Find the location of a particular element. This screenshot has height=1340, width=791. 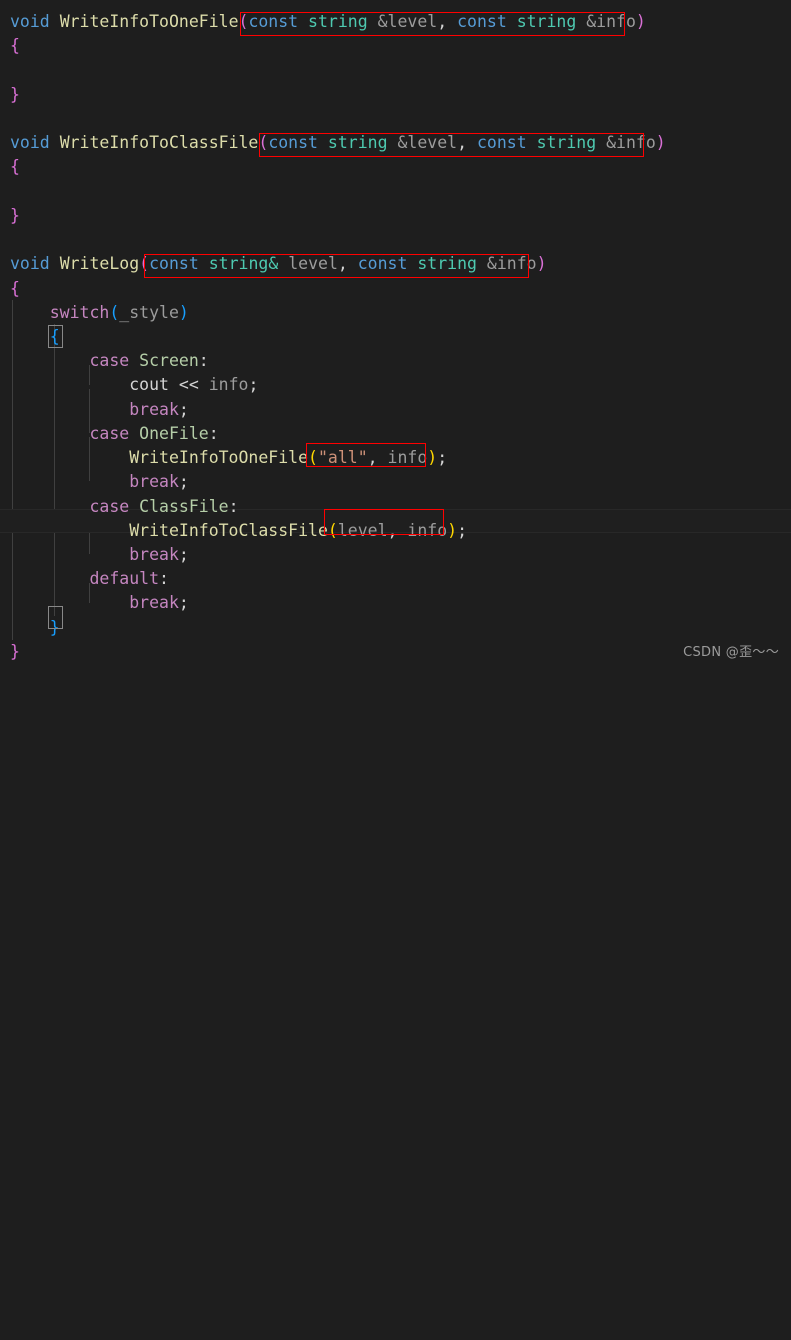

code-line-27: } is located at coordinates (395, 652).